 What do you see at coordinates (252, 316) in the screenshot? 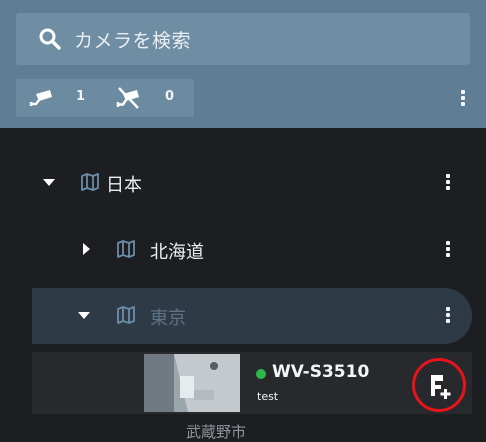
I see `tree-item-tokyo: 東京` at bounding box center [252, 316].